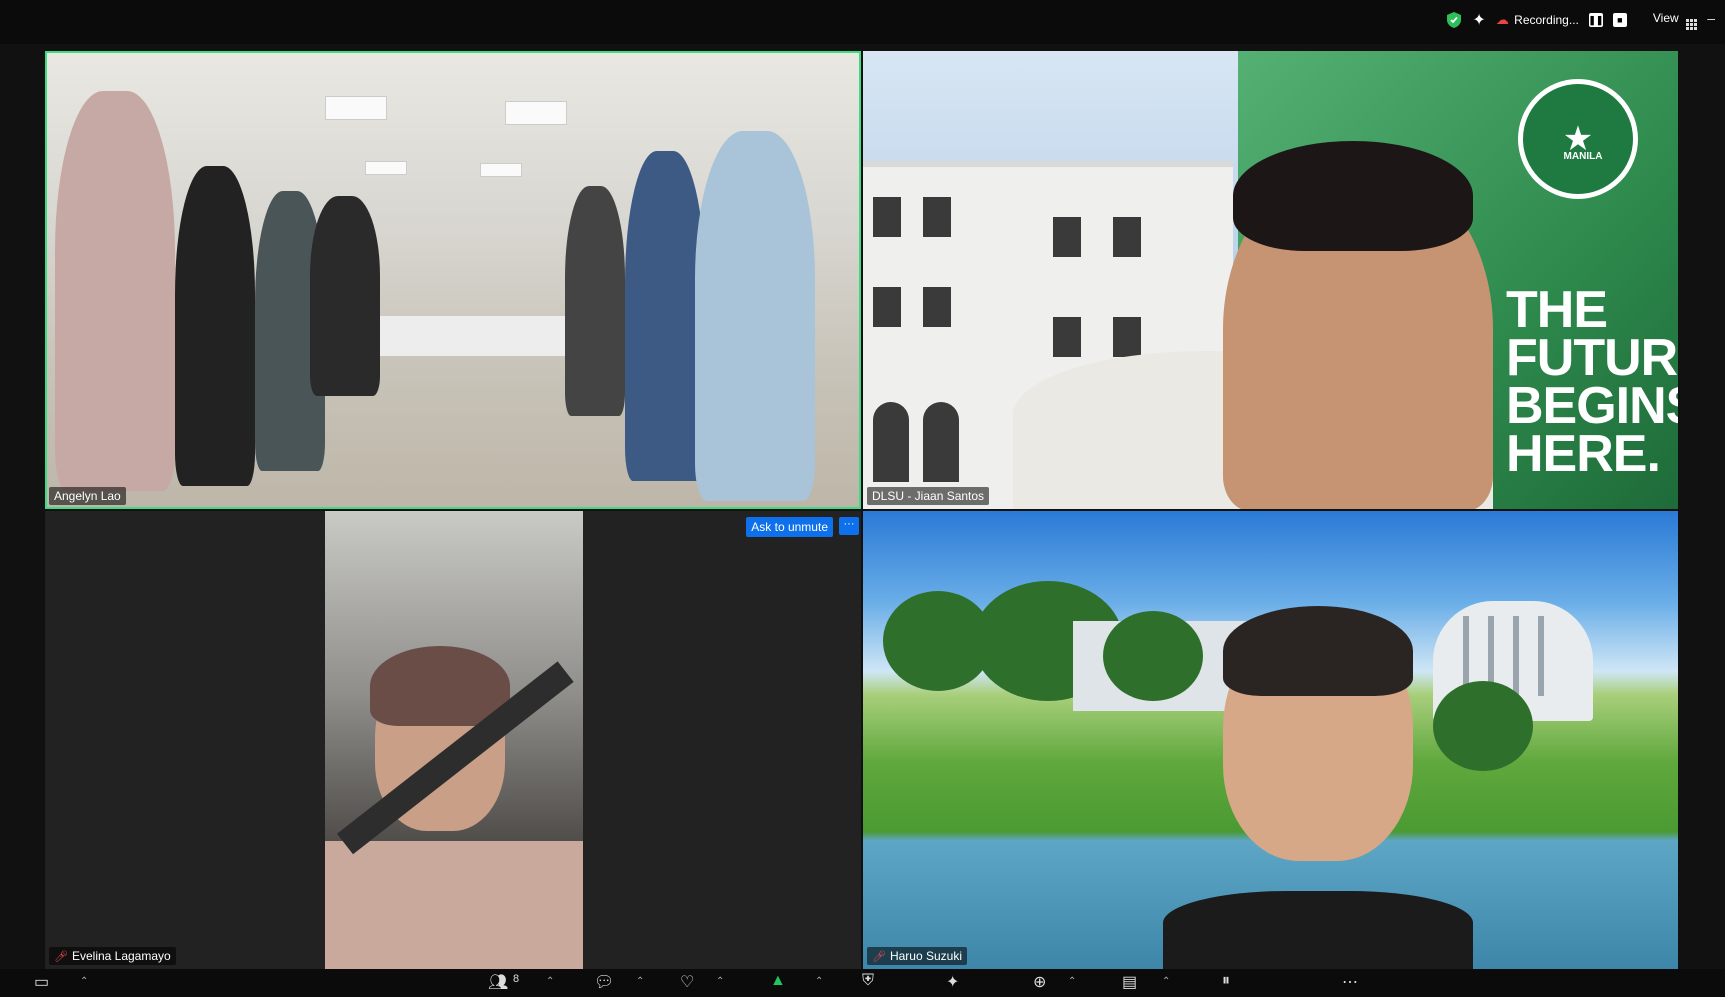 This screenshot has height=997, width=1725. I want to click on participants-count: 8, so click(516, 979).